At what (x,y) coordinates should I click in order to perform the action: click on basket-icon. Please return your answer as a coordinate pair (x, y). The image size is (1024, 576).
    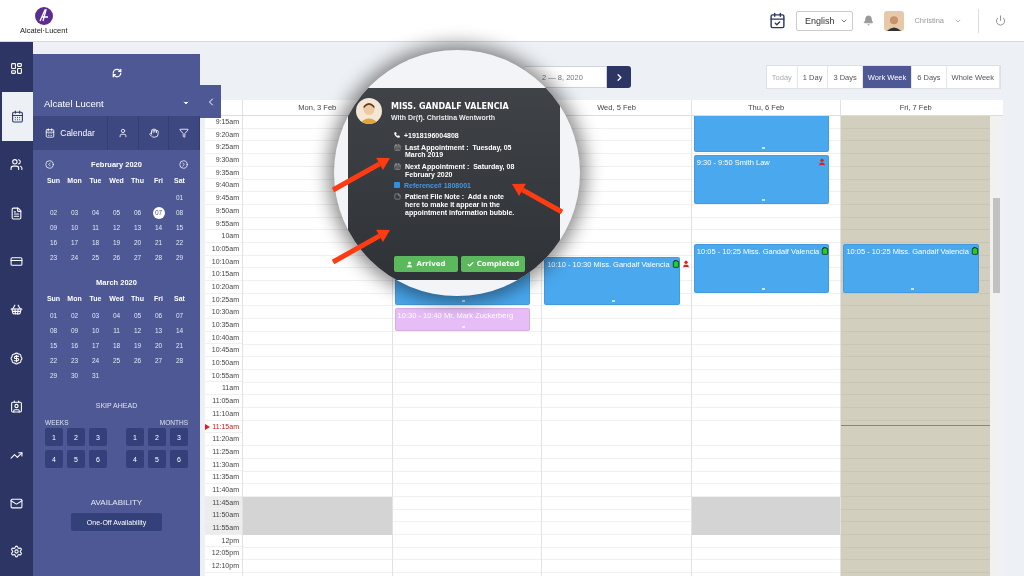
    Looking at the image, I should click on (16, 310).